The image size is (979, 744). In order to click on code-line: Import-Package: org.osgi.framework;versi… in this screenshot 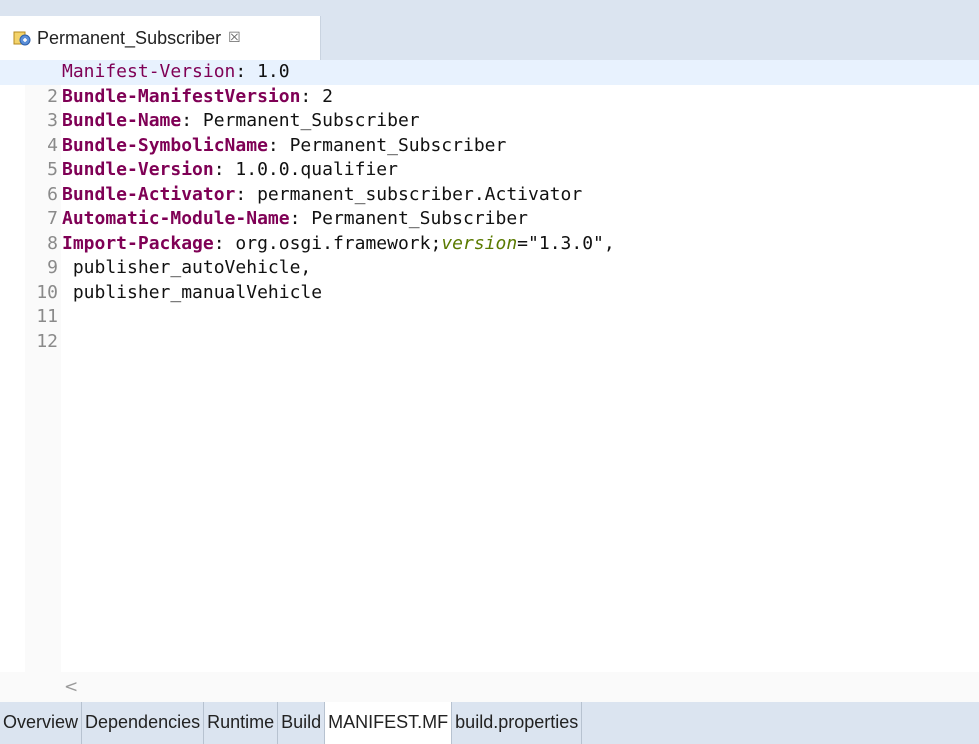, I will do `click(520, 244)`.